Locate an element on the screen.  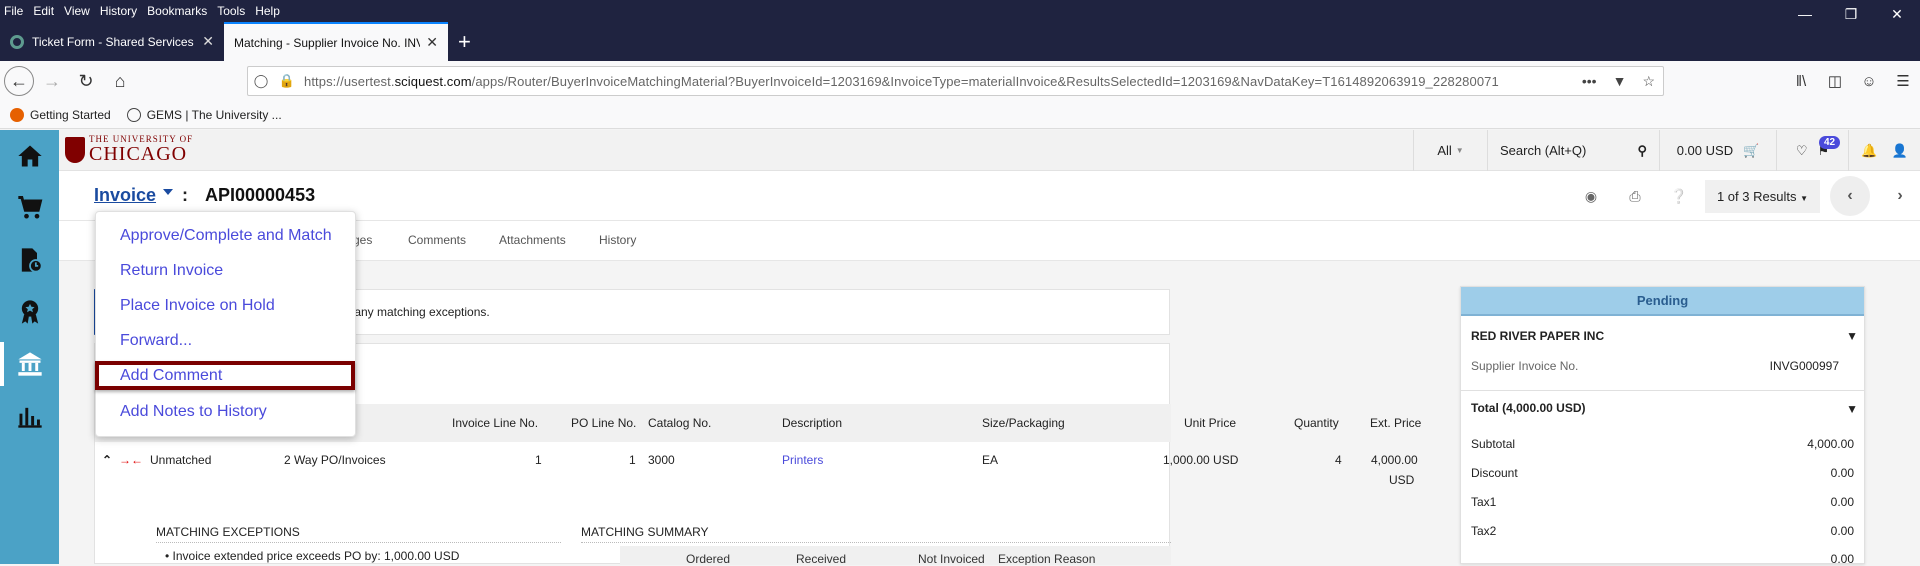
tab-comments: Comments is located at coordinates (437, 240).